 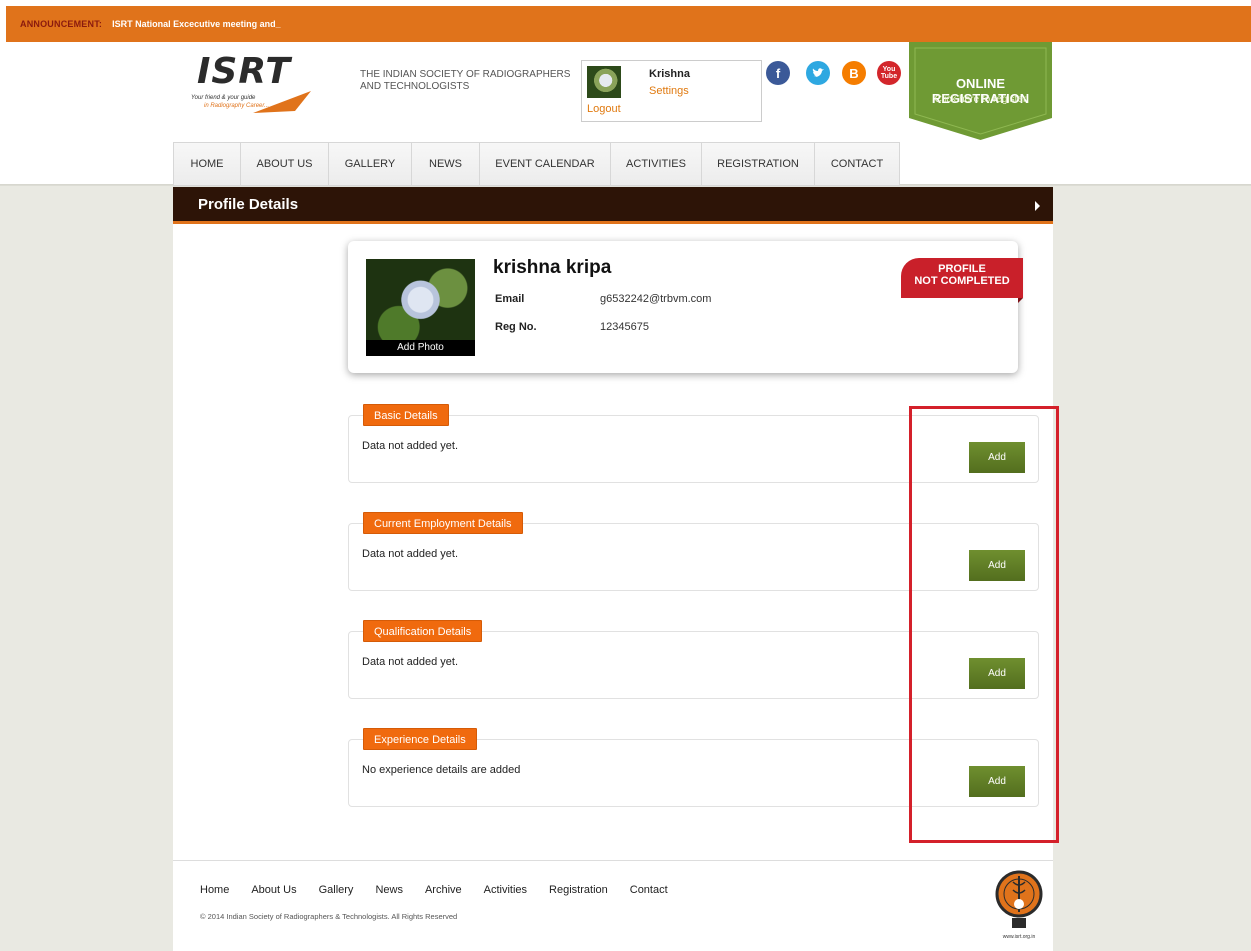 I want to click on logo-swoosh-icon, so click(x=282, y=102).